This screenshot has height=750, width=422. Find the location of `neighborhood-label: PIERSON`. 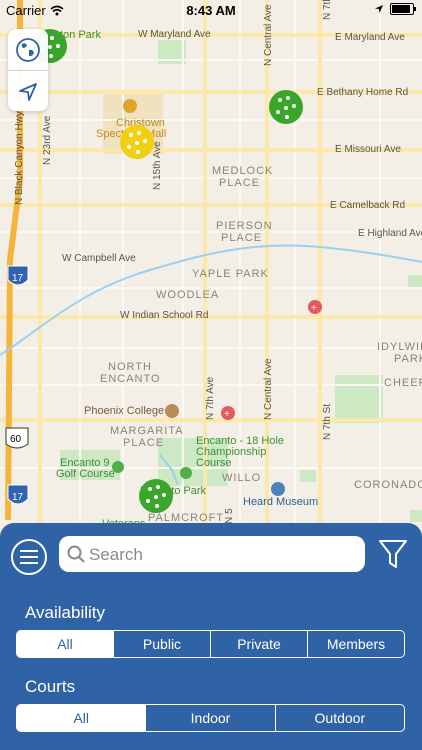

neighborhood-label: PIERSON is located at coordinates (244, 226).